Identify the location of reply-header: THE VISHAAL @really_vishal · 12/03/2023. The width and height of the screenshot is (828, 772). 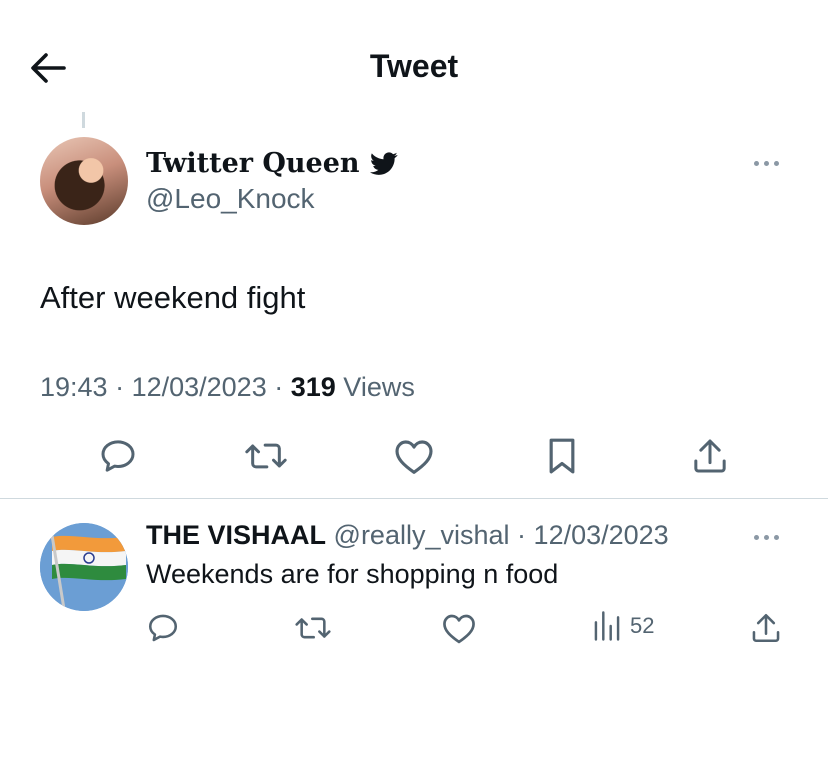
(407, 535).